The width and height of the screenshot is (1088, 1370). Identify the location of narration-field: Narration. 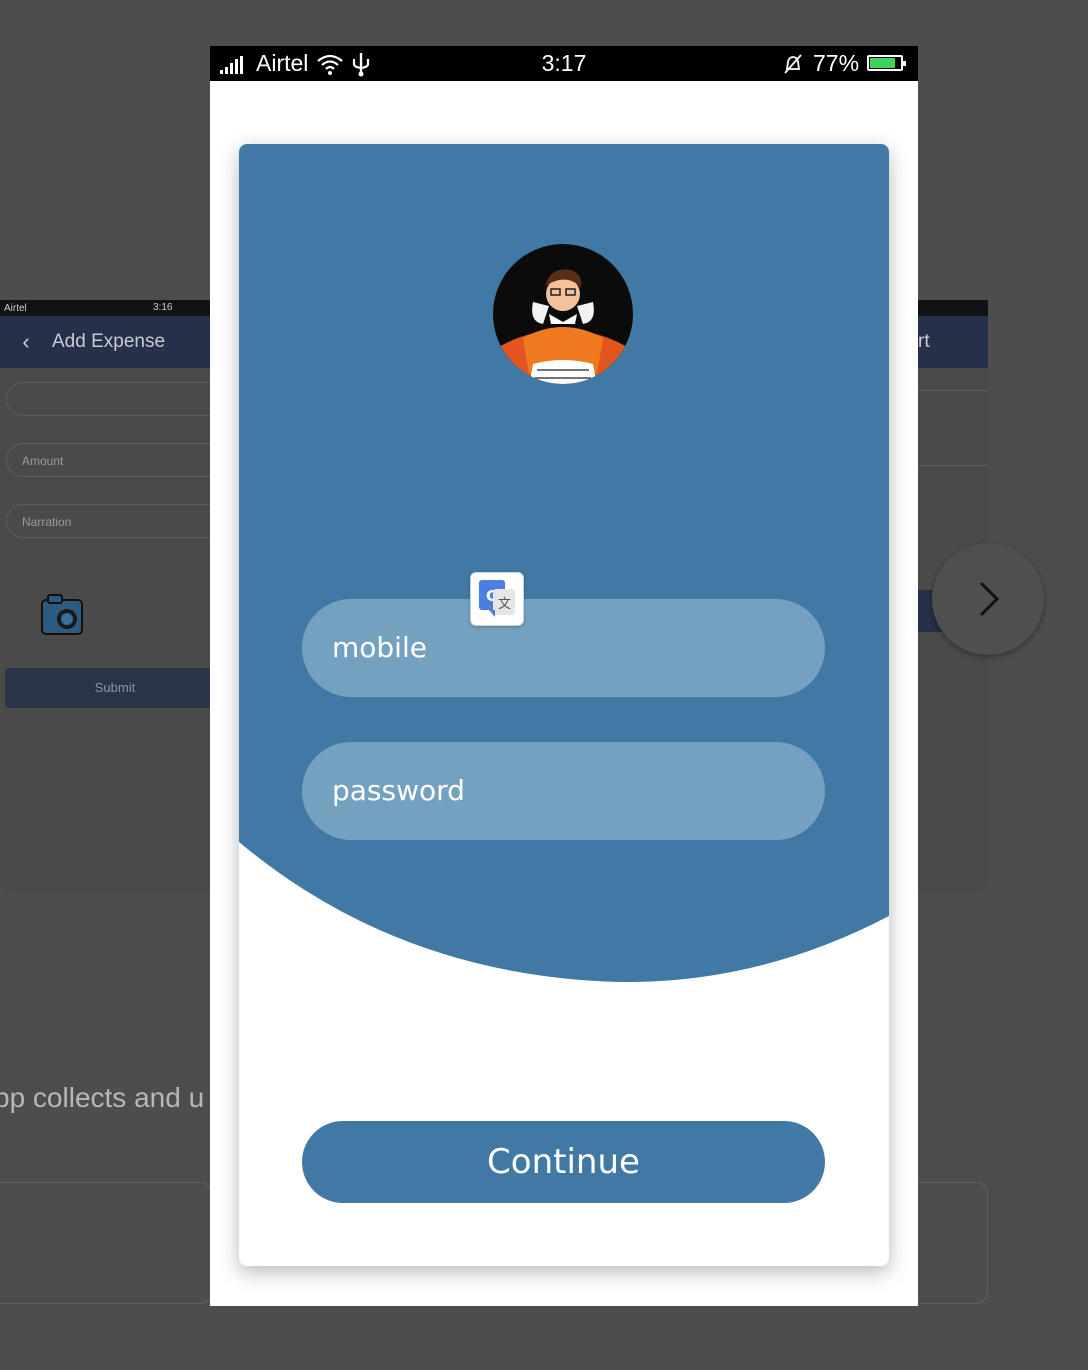
(108, 521).